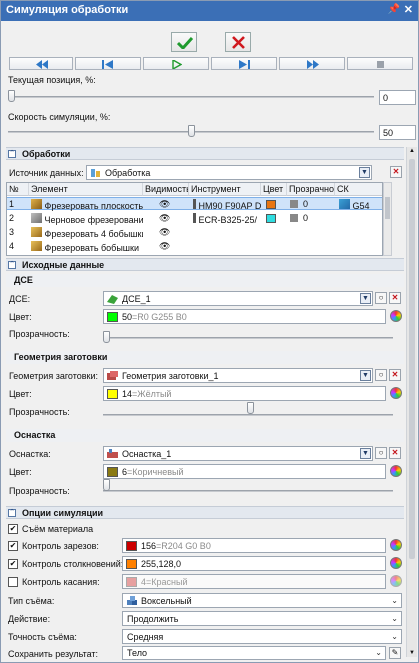 The image size is (419, 663). Describe the element at coordinates (397, 97) in the screenshot. I see `position-input: 0` at that location.